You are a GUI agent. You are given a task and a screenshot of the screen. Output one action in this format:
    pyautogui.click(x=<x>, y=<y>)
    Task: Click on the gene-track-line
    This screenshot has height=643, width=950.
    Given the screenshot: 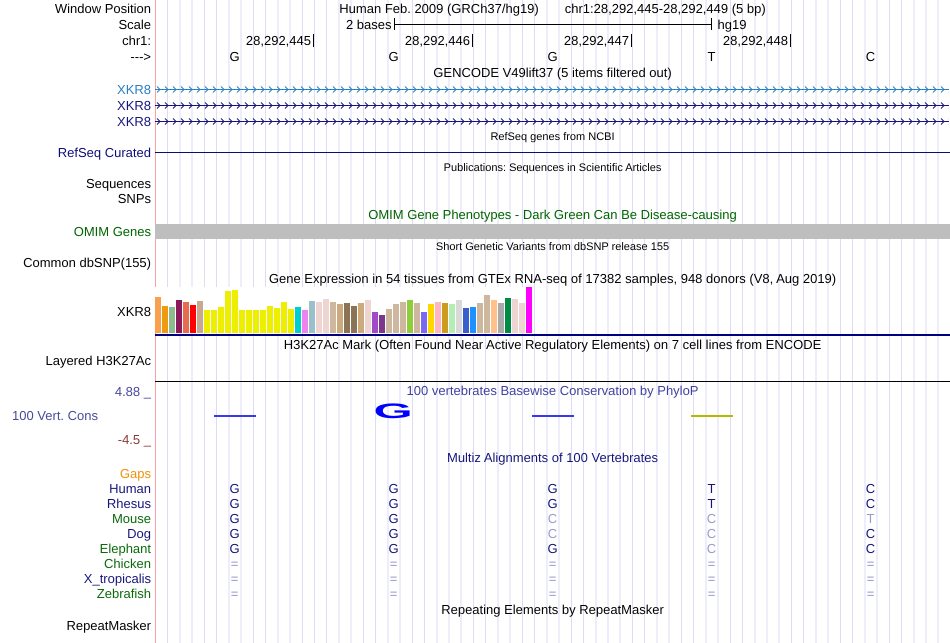 What is the action you would take?
    pyautogui.click(x=552, y=152)
    